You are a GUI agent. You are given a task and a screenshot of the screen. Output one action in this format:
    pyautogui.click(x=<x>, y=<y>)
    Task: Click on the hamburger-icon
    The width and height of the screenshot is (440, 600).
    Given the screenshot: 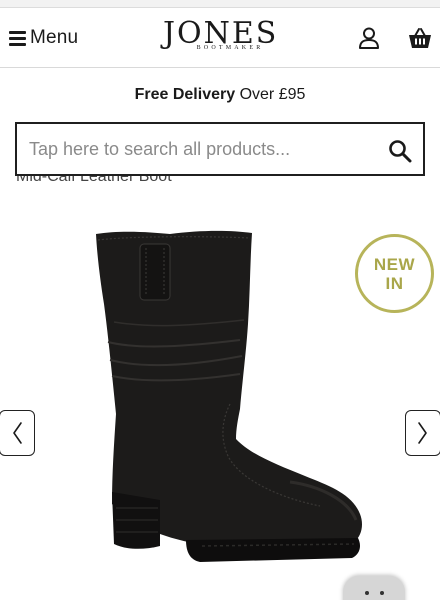 What is the action you would take?
    pyautogui.click(x=17, y=38)
    